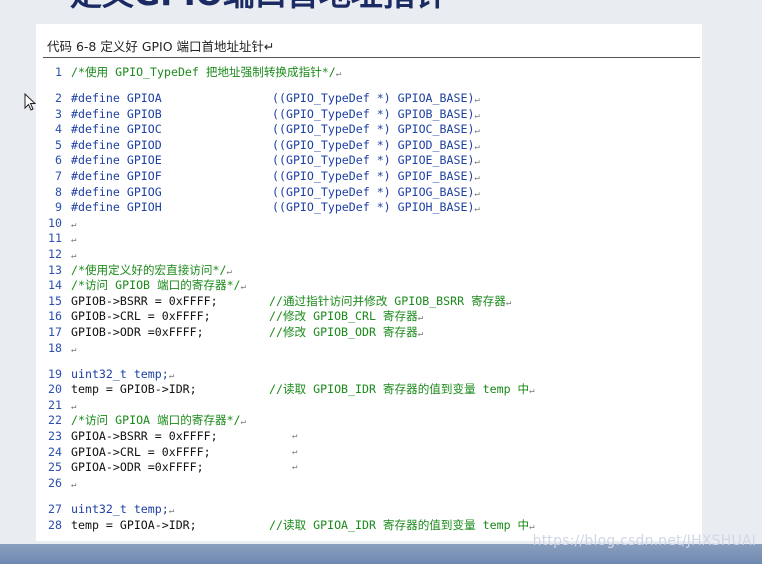 The width and height of the screenshot is (762, 564). I want to click on code-text: /*使用 GPIO_TypeDef 把地址强制转换成指针*/↵, so click(206, 72).